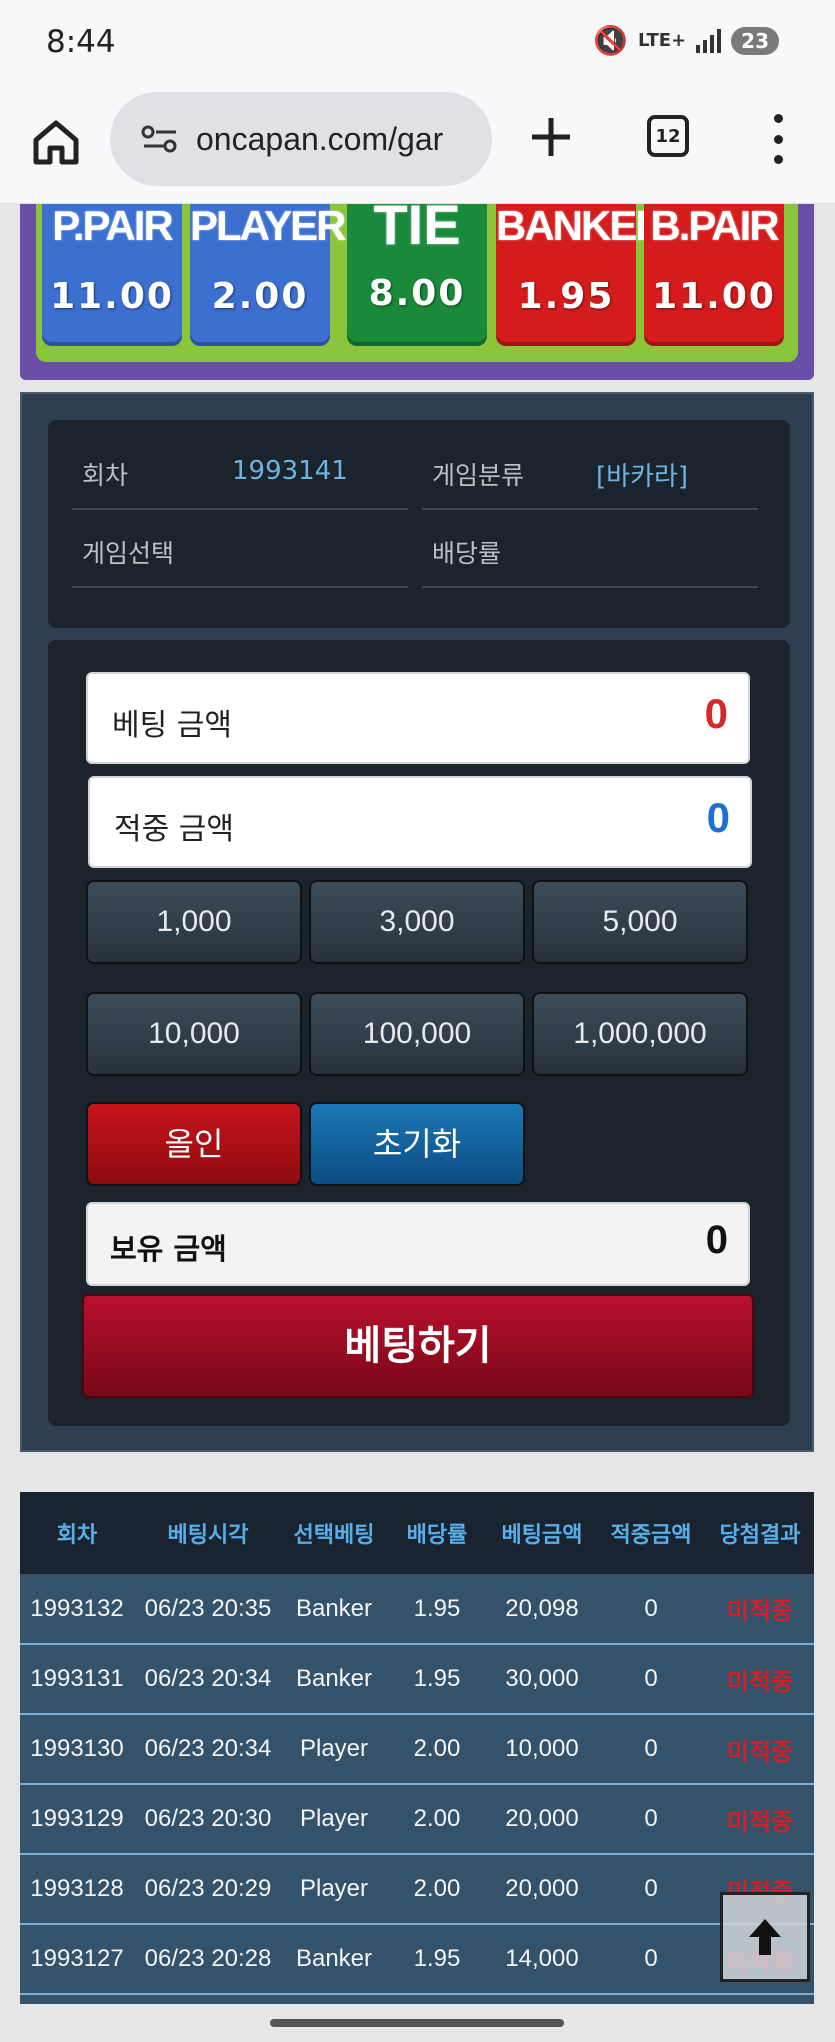  Describe the element at coordinates (417, 2023) in the screenshot. I see `gesture-bar` at that location.